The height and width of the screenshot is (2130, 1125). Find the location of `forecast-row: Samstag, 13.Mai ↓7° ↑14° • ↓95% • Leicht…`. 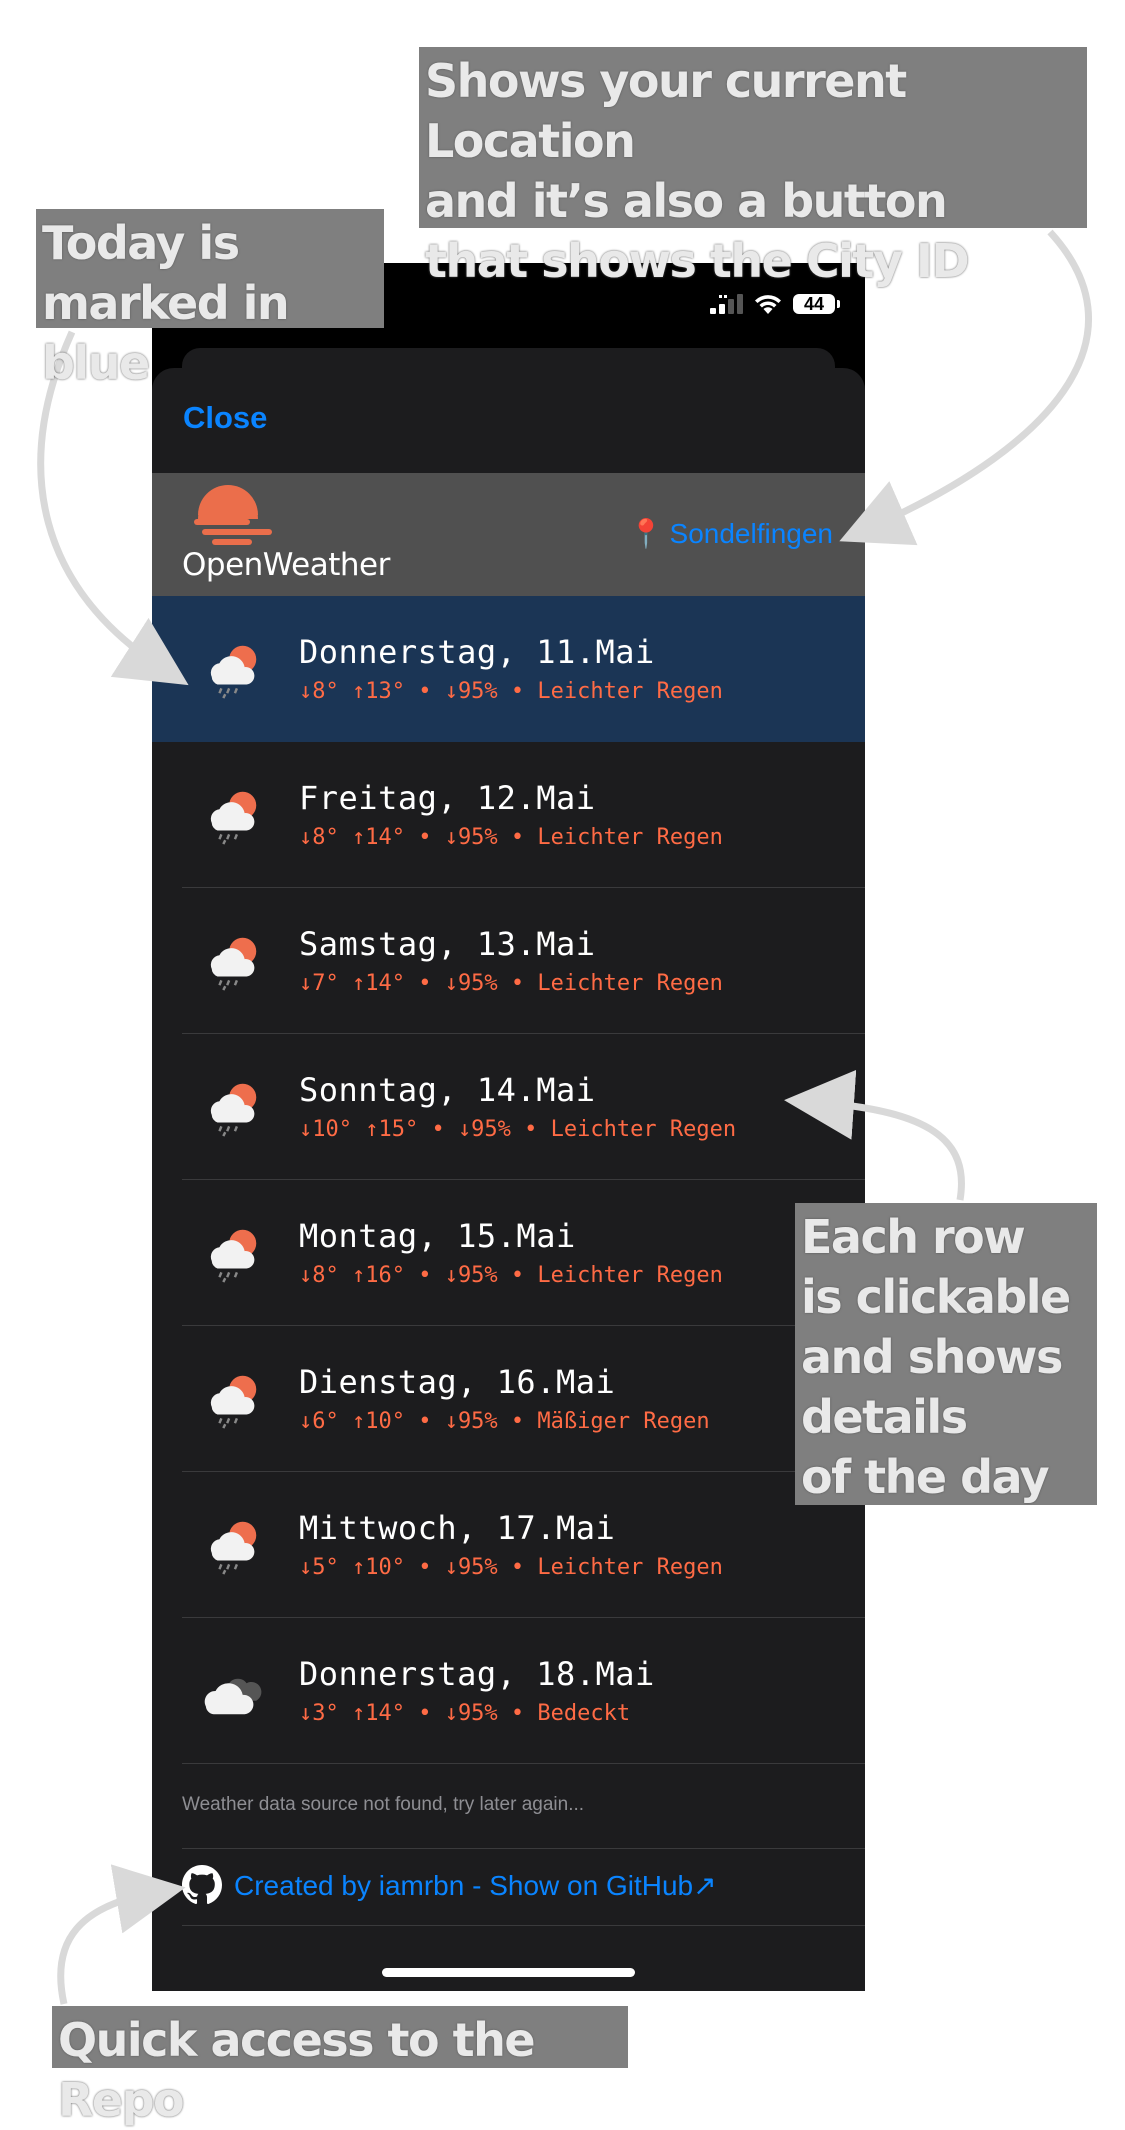

forecast-row: Samstag, 13.Mai ↓7° ↑14° • ↓95% • Leicht… is located at coordinates (508, 961).